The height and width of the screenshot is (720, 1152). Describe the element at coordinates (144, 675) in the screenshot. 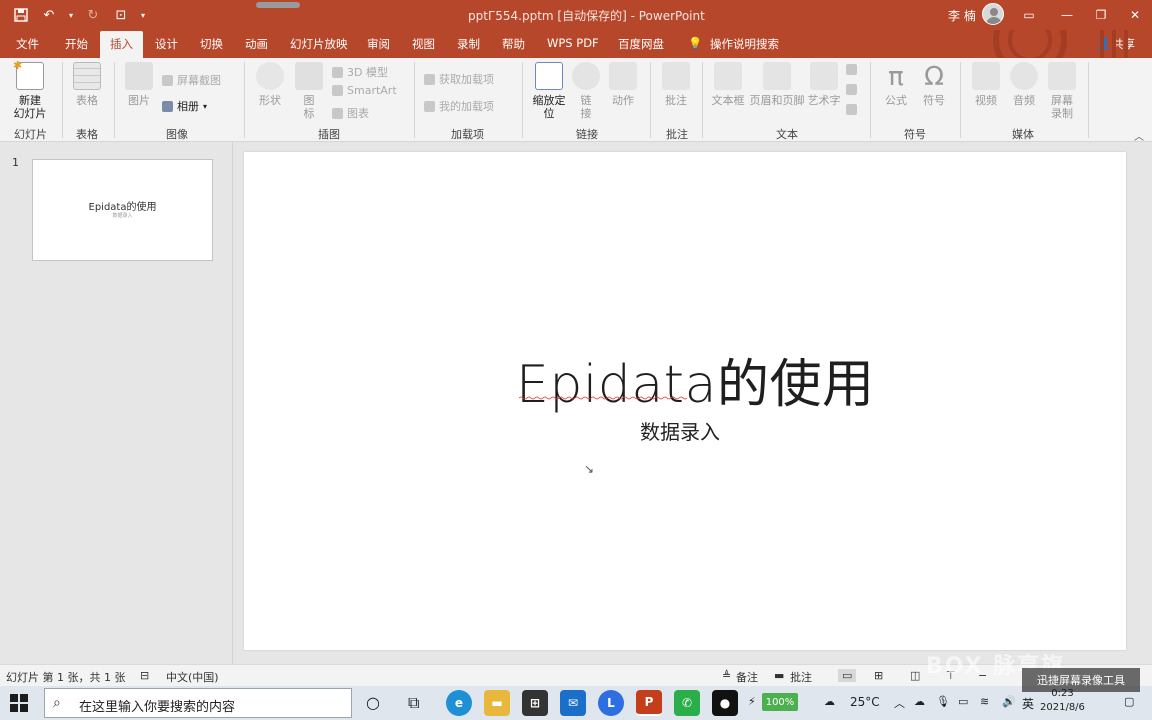

I see `accessibility-icon: ⊟` at that location.